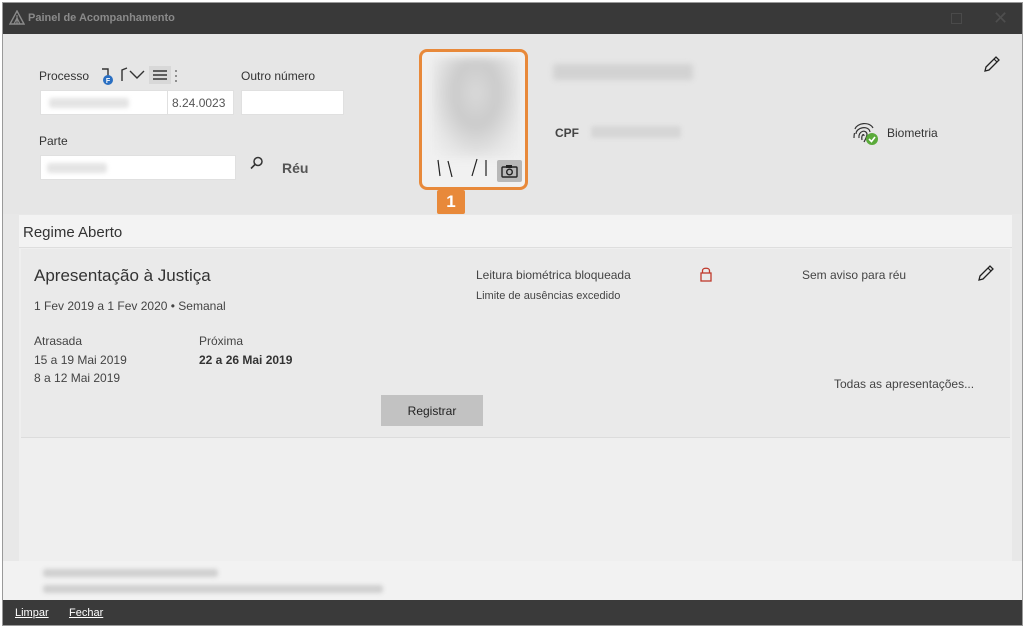  What do you see at coordinates (432, 410) in the screenshot?
I see `registrar-button: Registrar` at bounding box center [432, 410].